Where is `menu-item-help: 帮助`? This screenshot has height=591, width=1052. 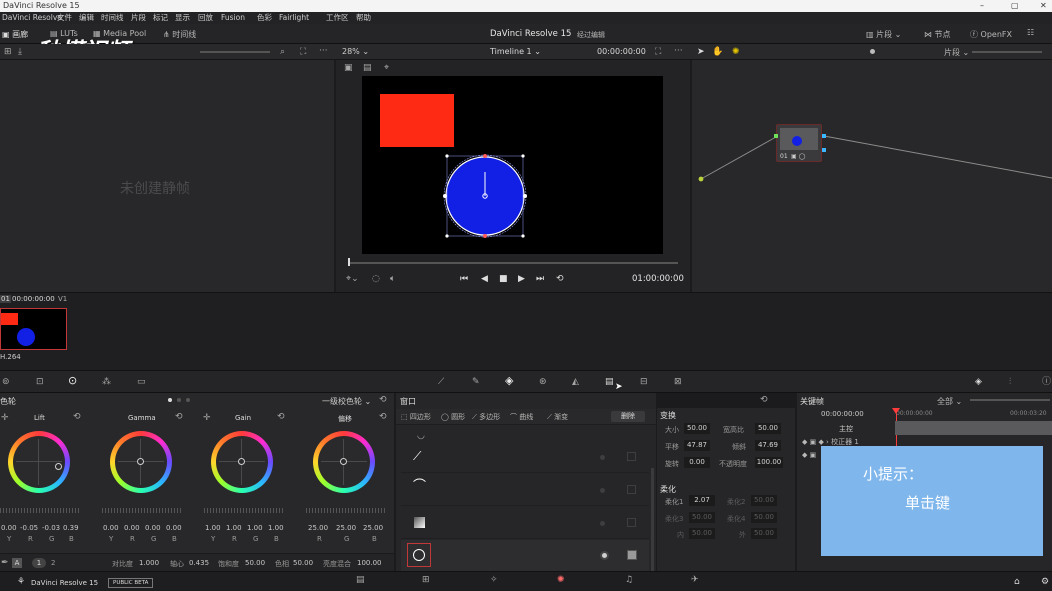 menu-item-help: 帮助 is located at coordinates (363, 18).